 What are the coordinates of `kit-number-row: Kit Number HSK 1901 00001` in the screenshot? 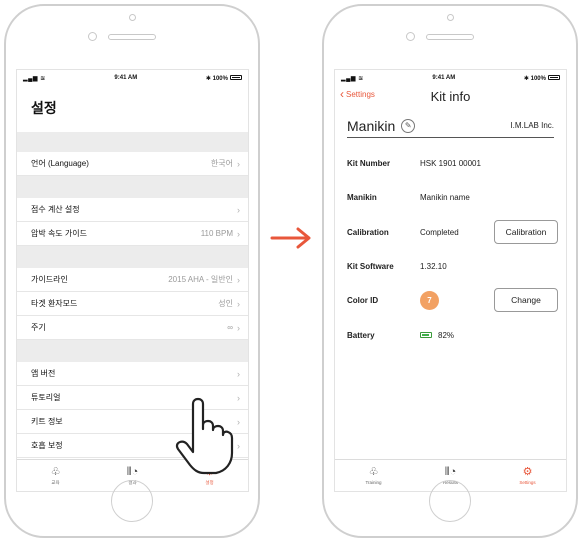 It's located at (414, 163).